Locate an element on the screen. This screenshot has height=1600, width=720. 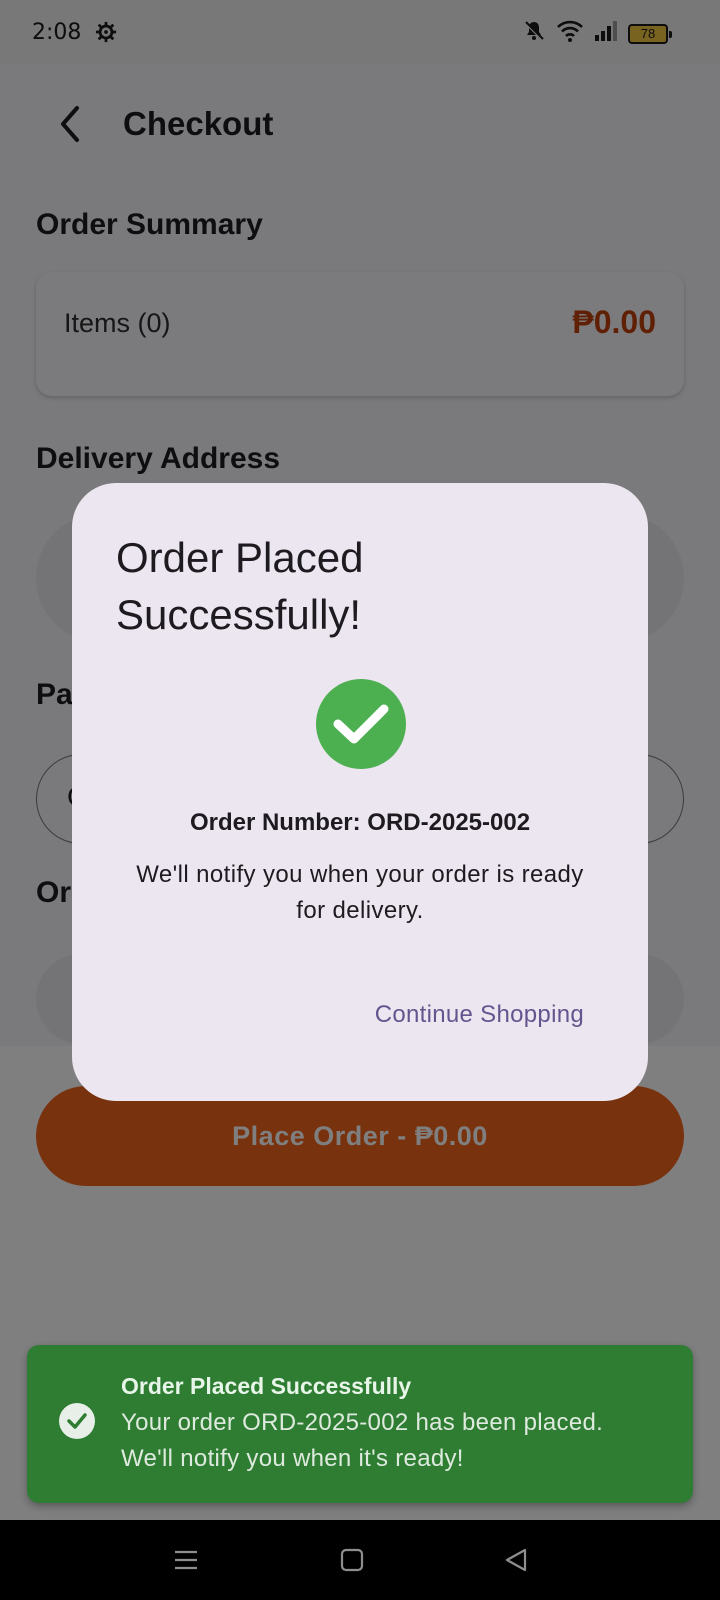
dialog-title: Order Placed Successfully! is located at coordinates (240, 586).